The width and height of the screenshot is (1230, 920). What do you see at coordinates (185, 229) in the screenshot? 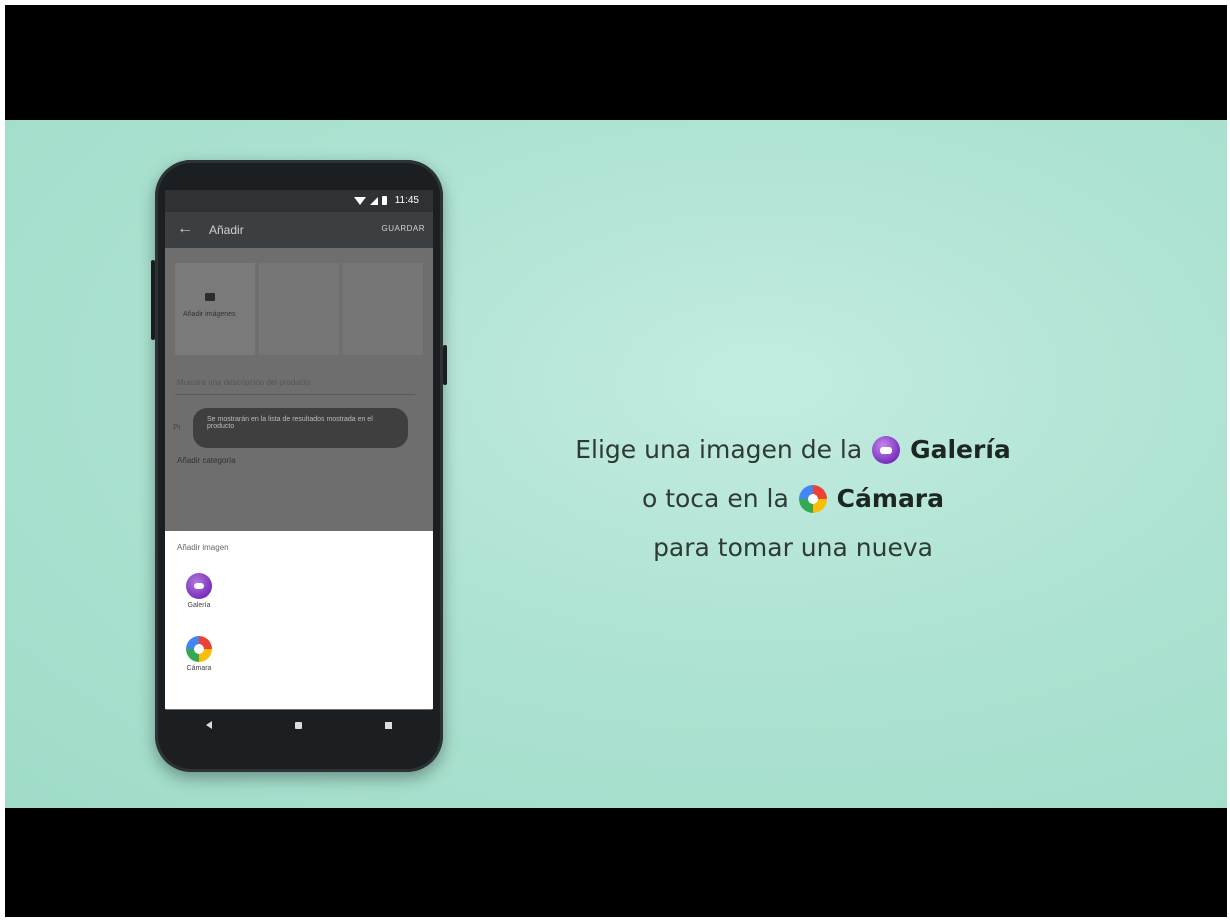
I see `arrow-back-icon: ←` at bounding box center [185, 229].